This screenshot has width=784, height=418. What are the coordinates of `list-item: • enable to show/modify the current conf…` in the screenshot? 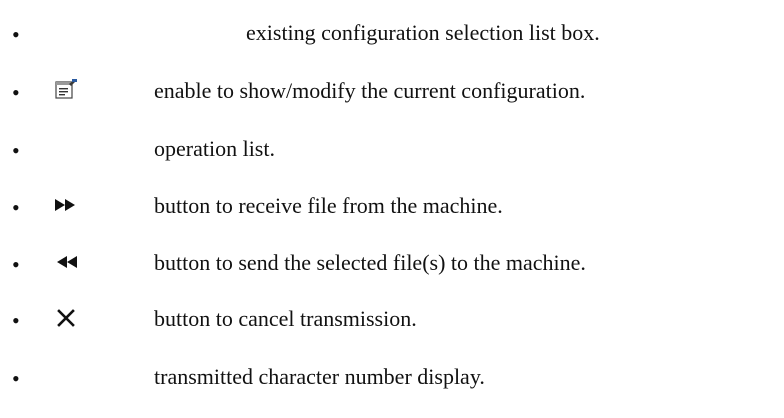 It's located at (392, 90).